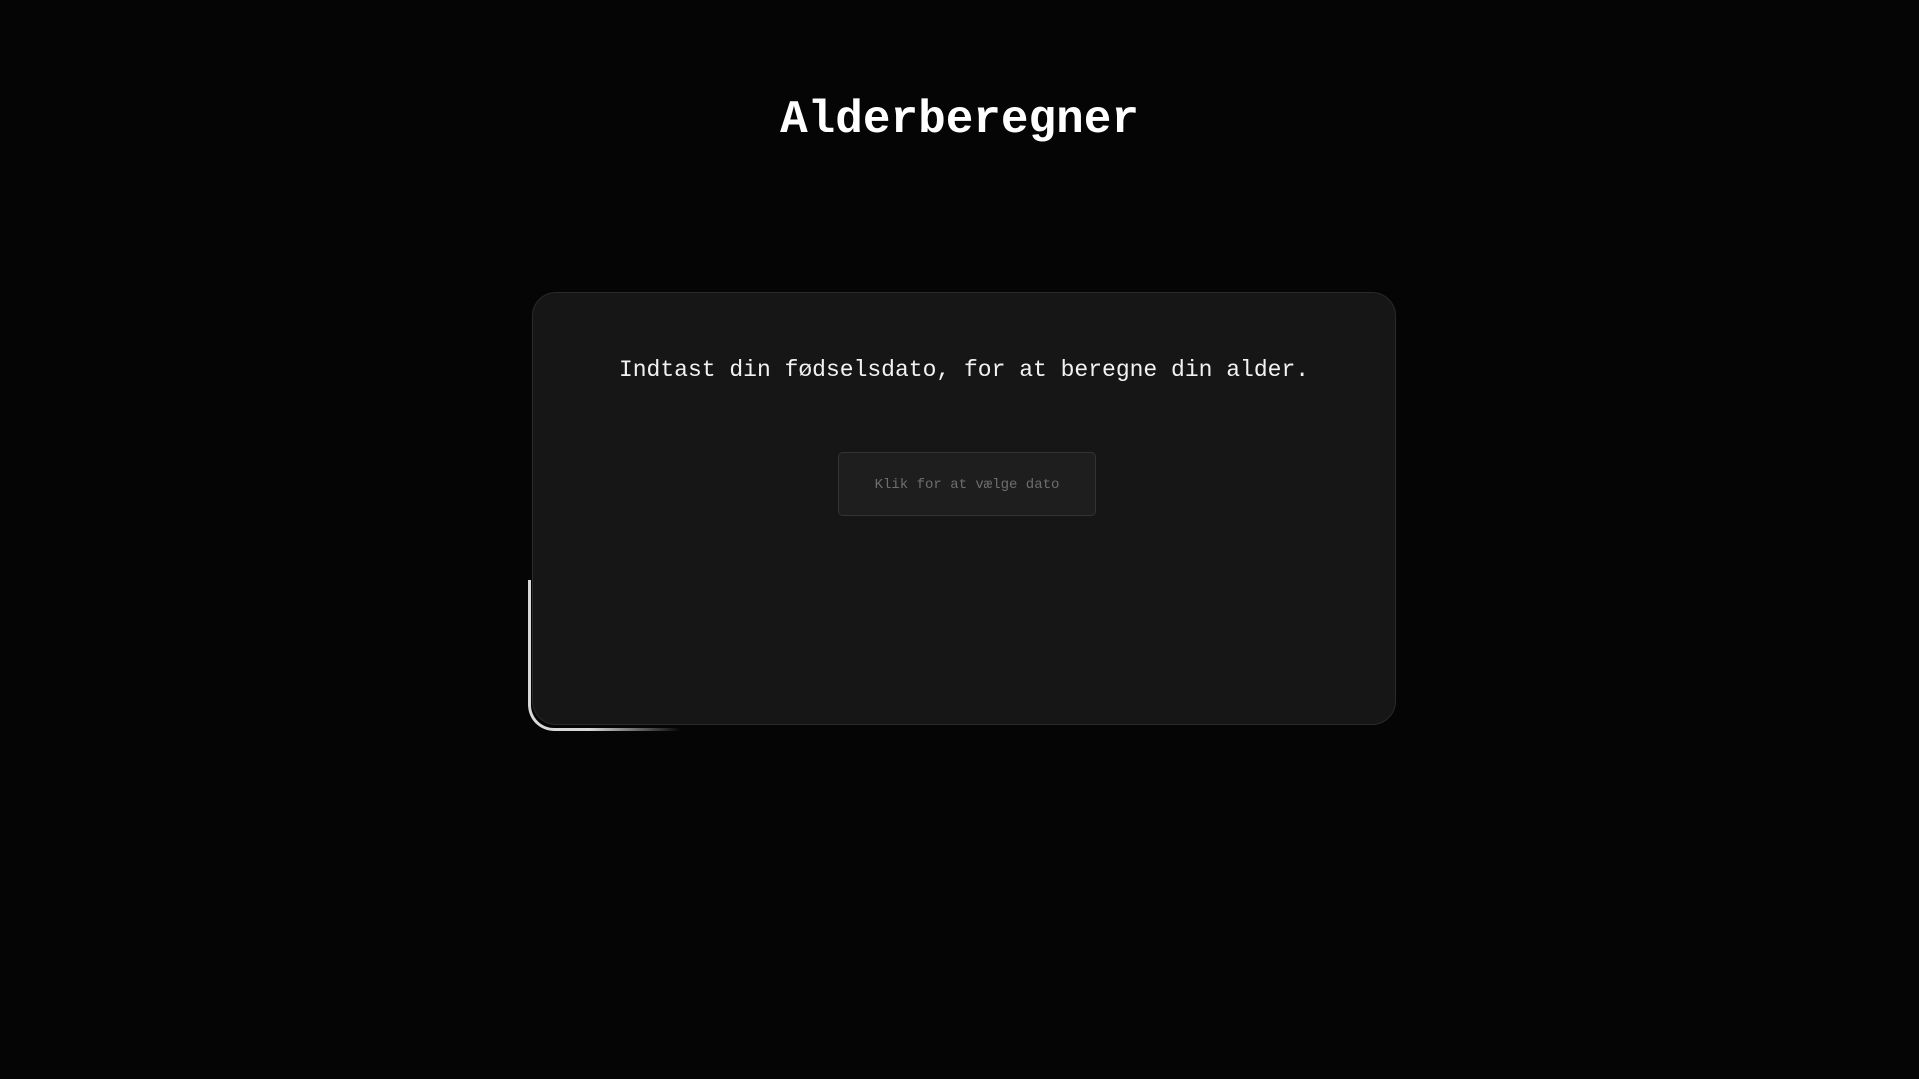 The image size is (1919, 1079). I want to click on select-date-button: Klik for at vælge dato, so click(967, 484).